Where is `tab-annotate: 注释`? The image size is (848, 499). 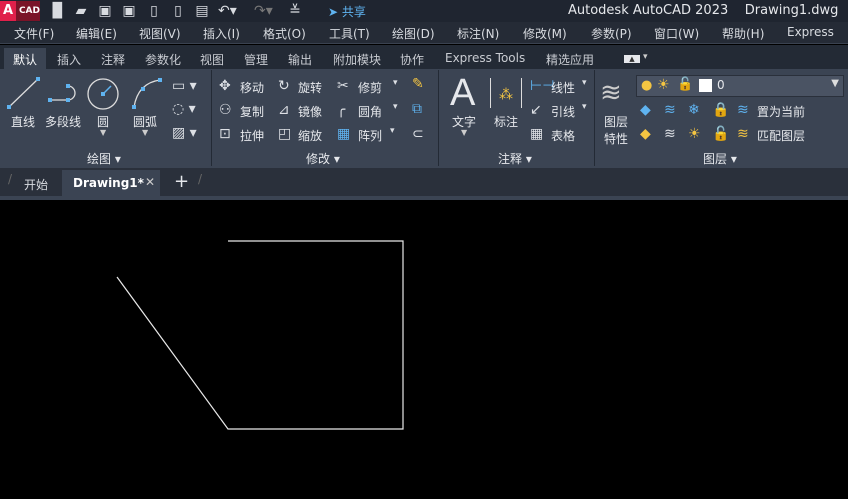
tab-annotate: 注释 is located at coordinates (113, 59).